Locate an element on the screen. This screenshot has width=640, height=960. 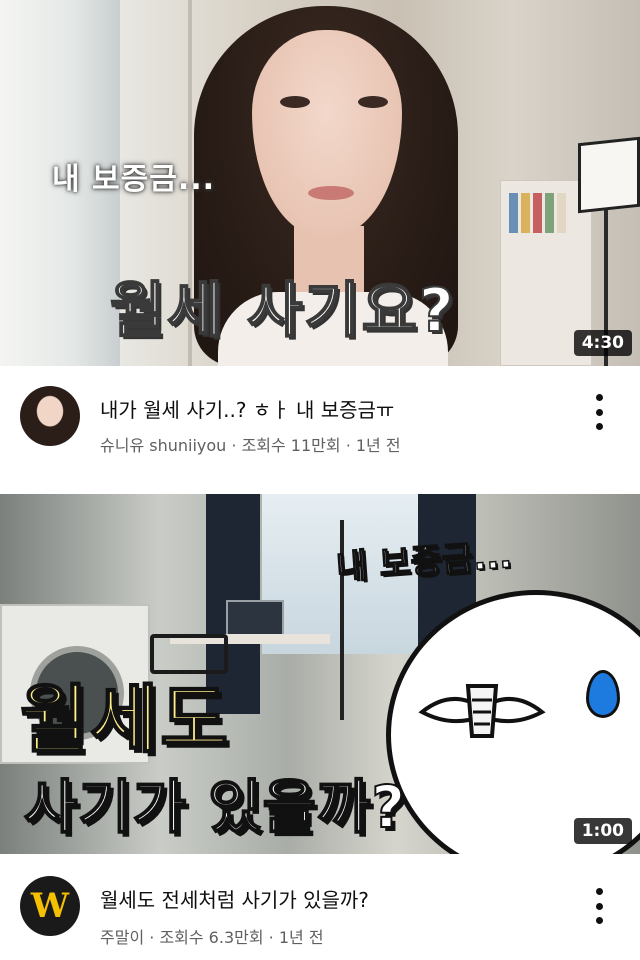
channel-name: 주말이 is located at coordinates (122, 937).